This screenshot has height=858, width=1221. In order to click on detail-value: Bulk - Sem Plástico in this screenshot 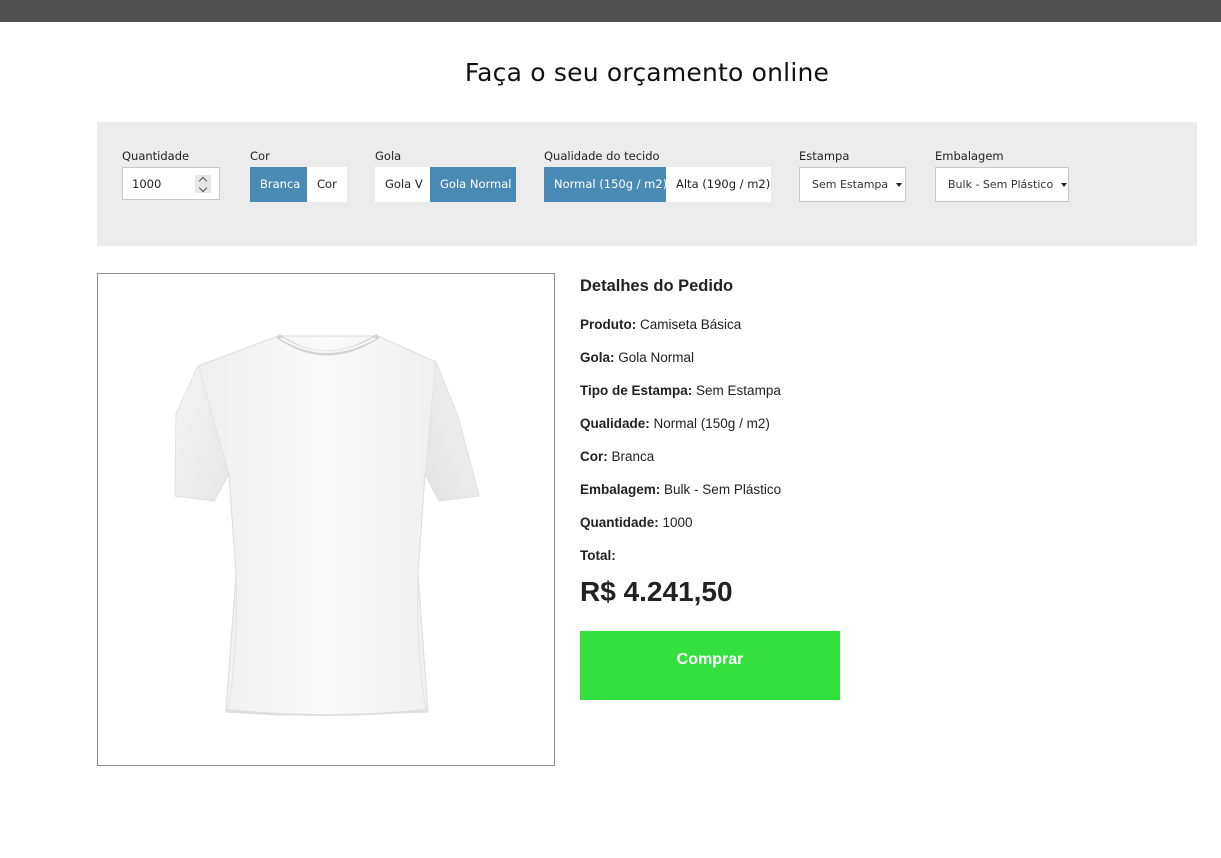, I will do `click(723, 489)`.